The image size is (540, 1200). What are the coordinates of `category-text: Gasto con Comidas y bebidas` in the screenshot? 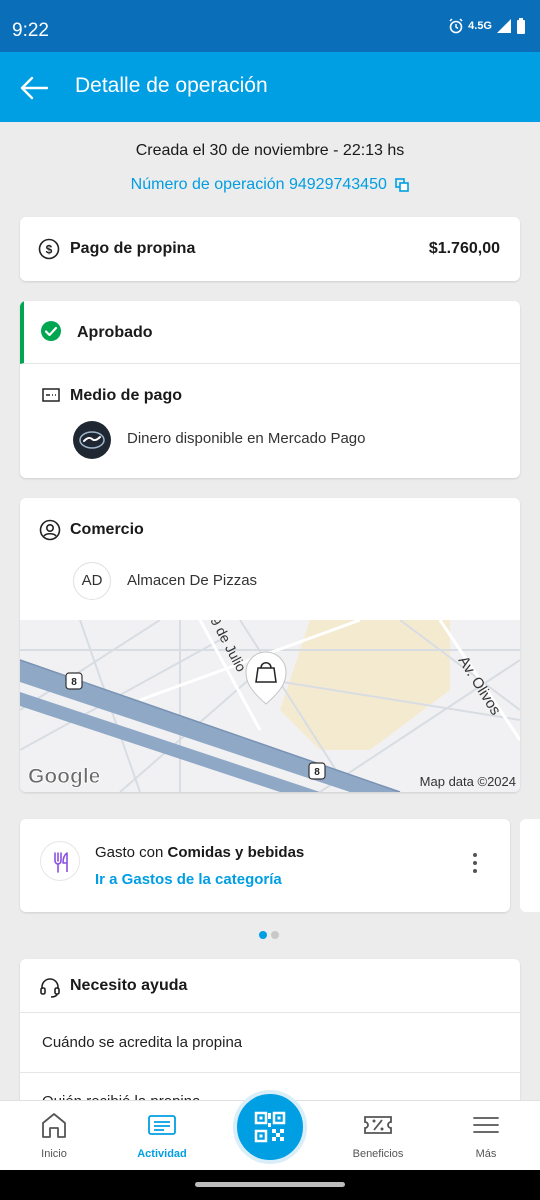 It's located at (200, 852).